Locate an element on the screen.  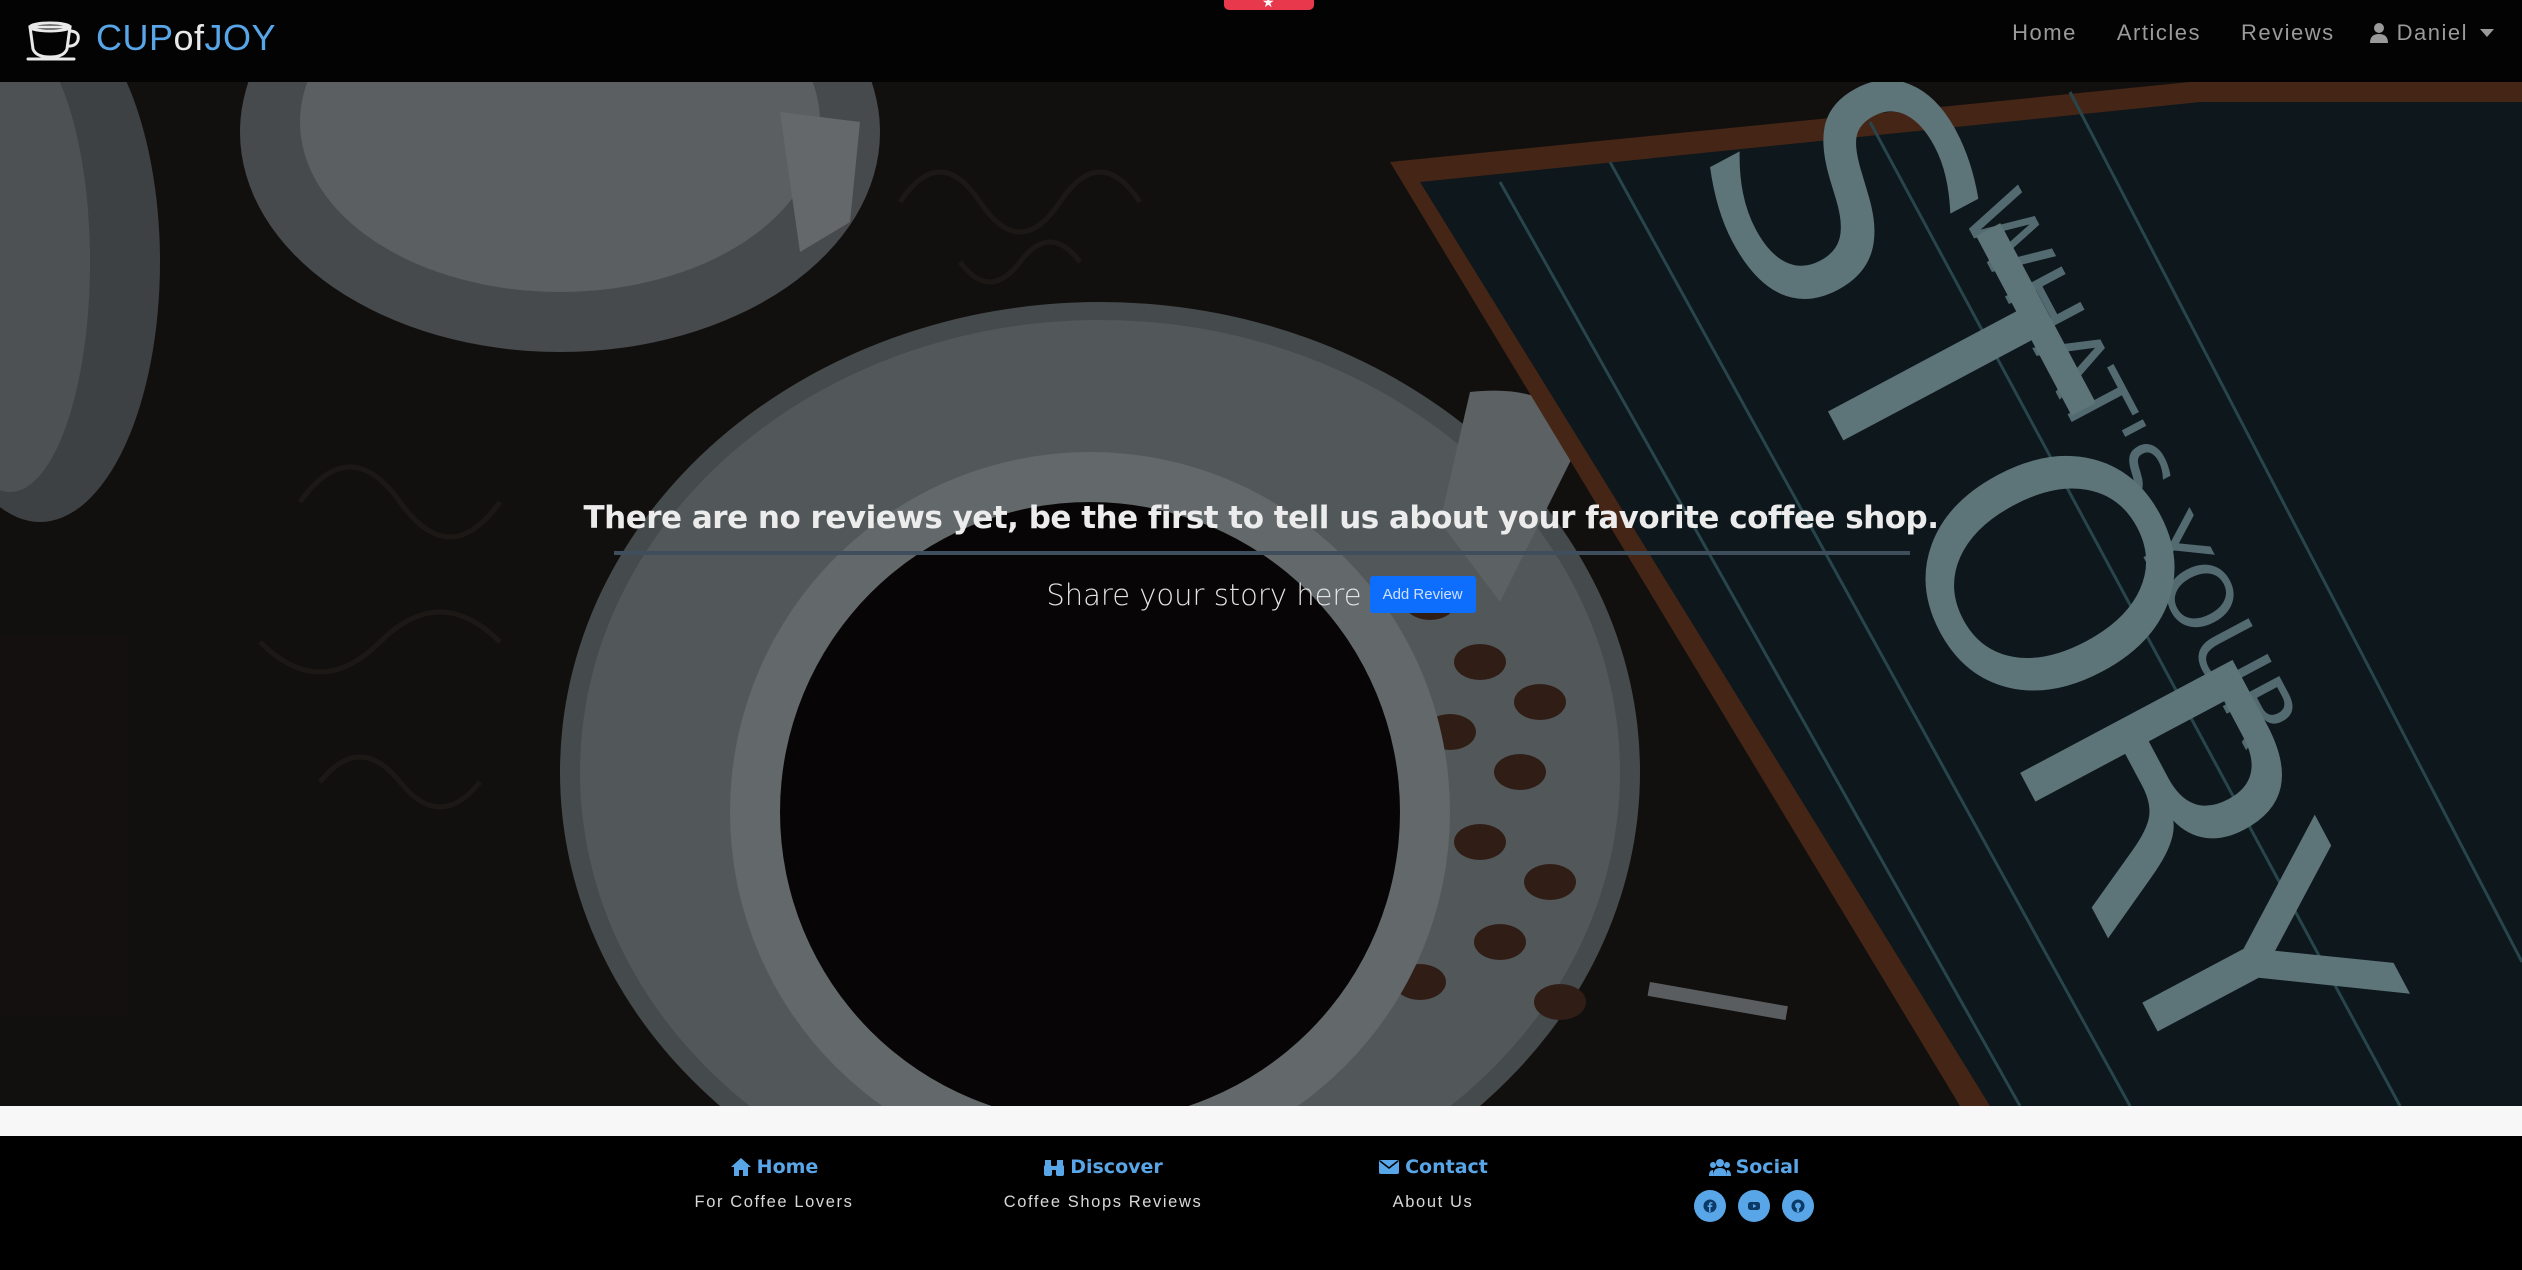
footer-contact-heading: Contact is located at coordinates (1446, 1167).